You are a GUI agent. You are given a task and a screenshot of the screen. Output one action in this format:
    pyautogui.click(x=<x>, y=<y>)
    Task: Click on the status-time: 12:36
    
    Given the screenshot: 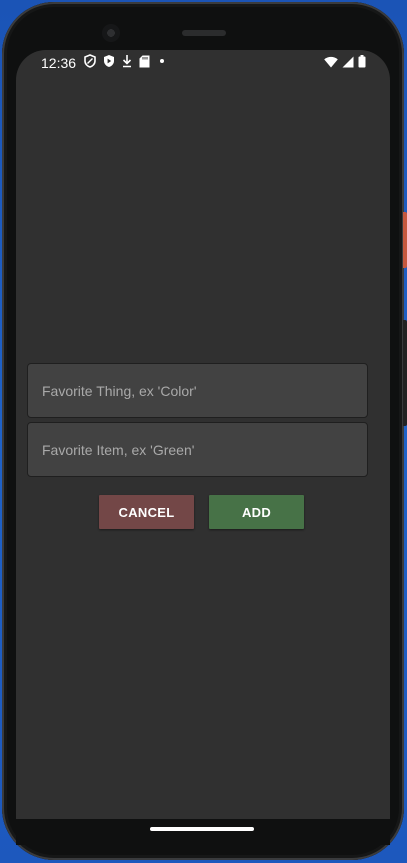 What is the action you would take?
    pyautogui.click(x=59, y=63)
    